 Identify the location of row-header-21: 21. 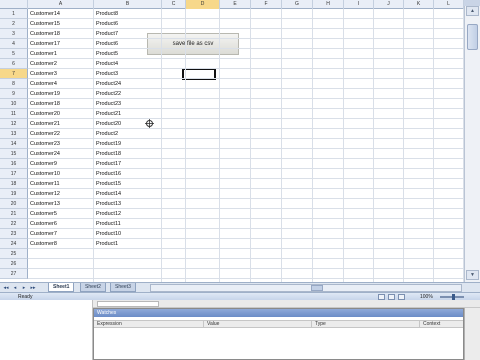
(14, 214).